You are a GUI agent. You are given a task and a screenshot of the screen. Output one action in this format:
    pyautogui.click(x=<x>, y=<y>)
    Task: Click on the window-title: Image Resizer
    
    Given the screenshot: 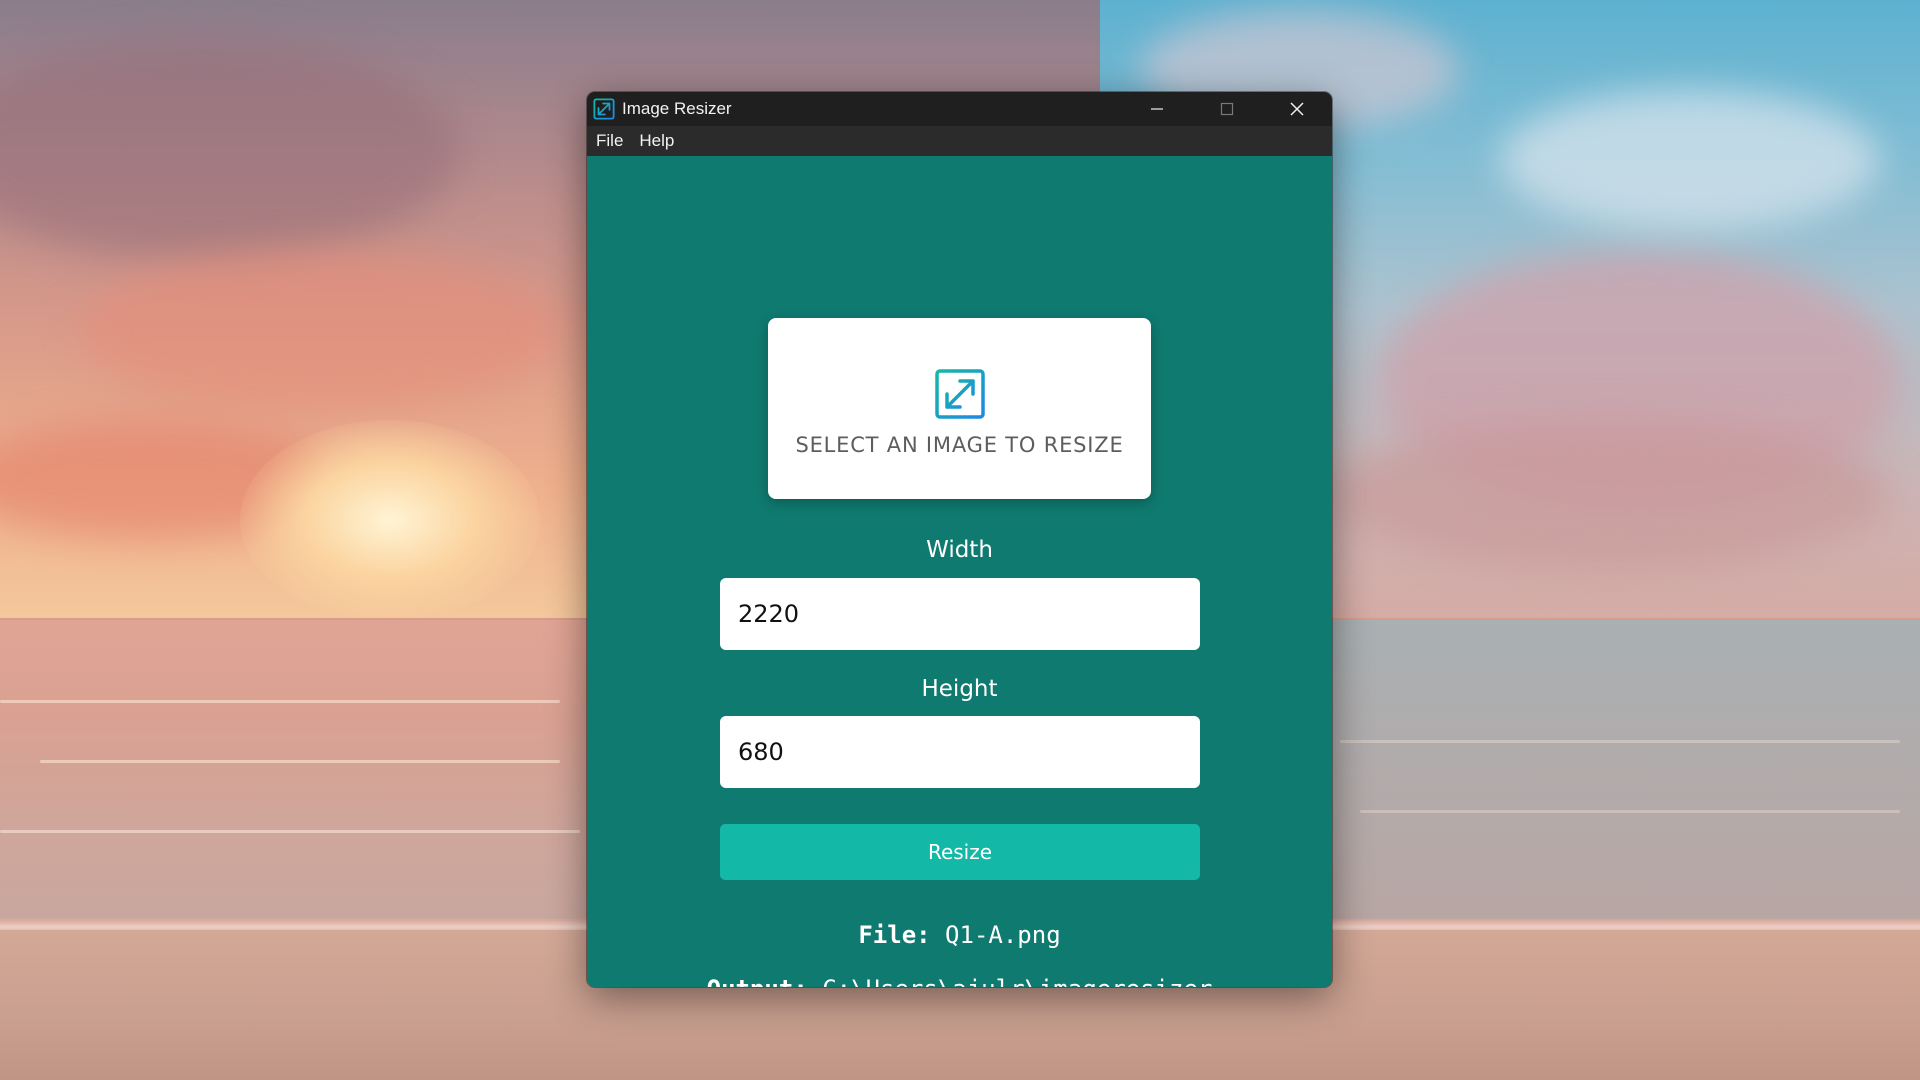 What is the action you would take?
    pyautogui.click(x=677, y=108)
    